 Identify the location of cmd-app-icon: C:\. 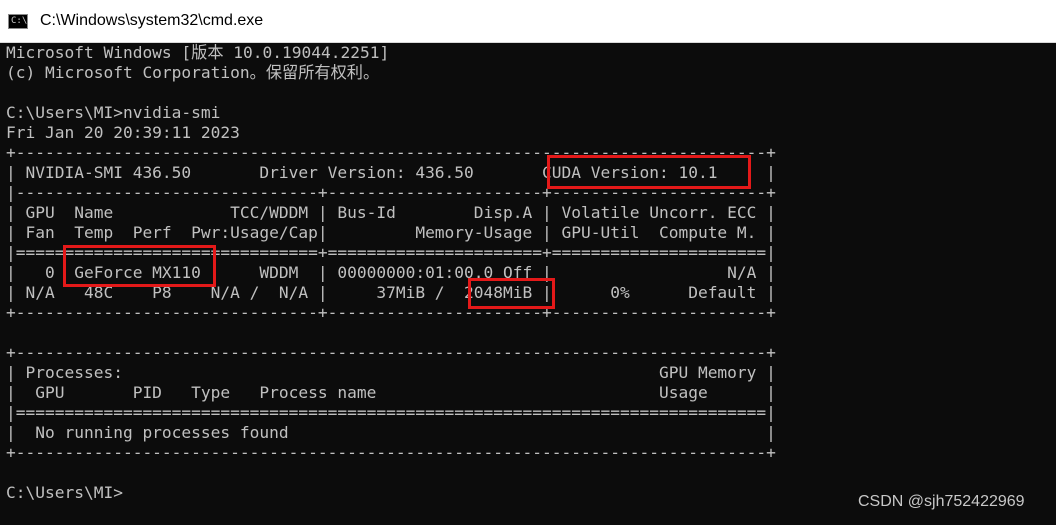
(18, 21).